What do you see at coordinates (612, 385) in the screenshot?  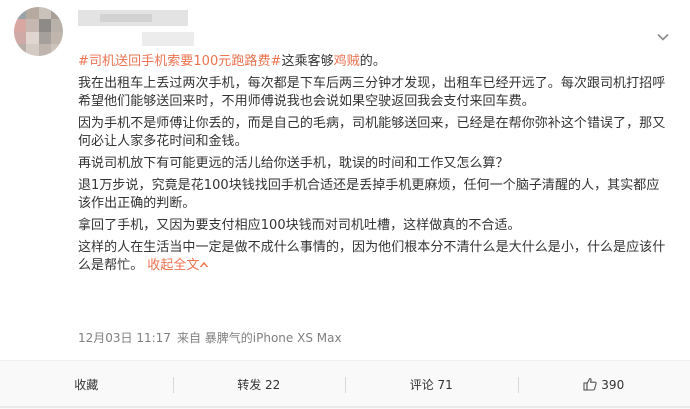 I see `like-count: 390` at bounding box center [612, 385].